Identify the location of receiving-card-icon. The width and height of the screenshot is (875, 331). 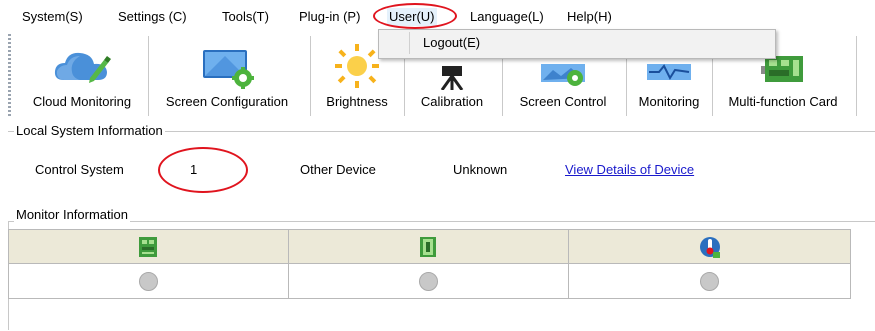
(148, 246).